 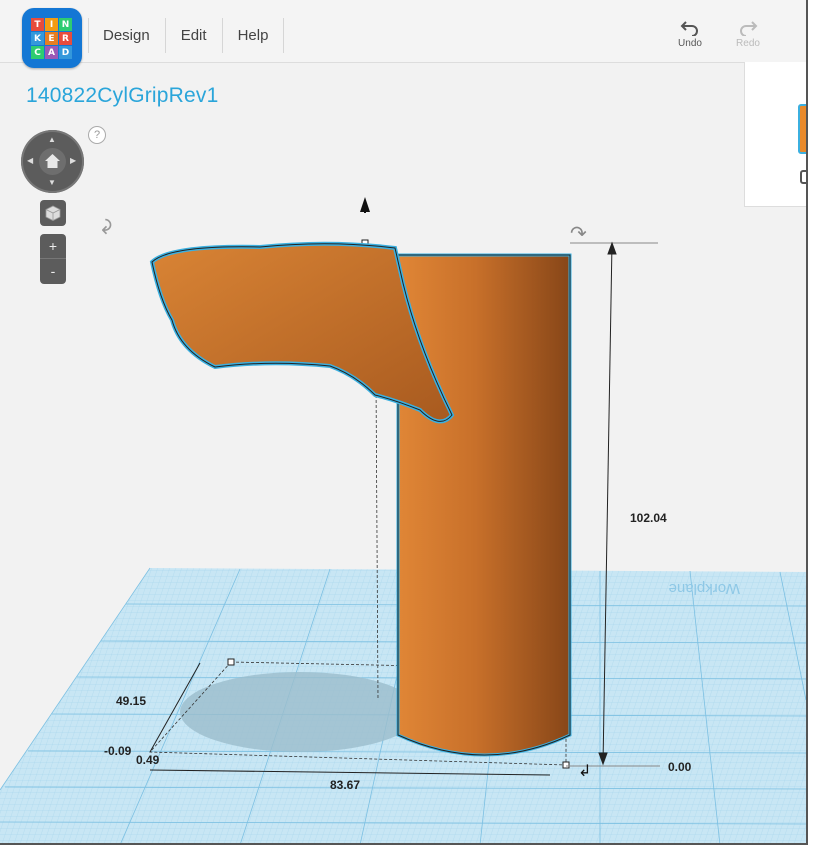 I want to click on logo-letter: I, so click(x=51, y=24).